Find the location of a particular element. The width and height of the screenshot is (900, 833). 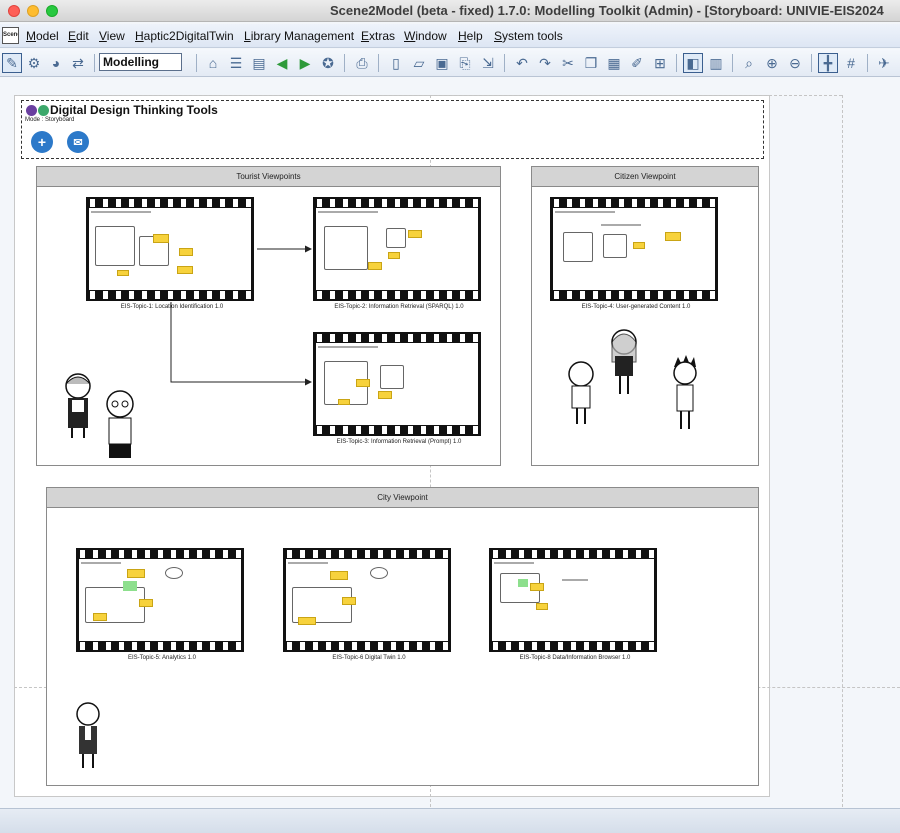

brush-icon: ✐ is located at coordinates (637, 63).